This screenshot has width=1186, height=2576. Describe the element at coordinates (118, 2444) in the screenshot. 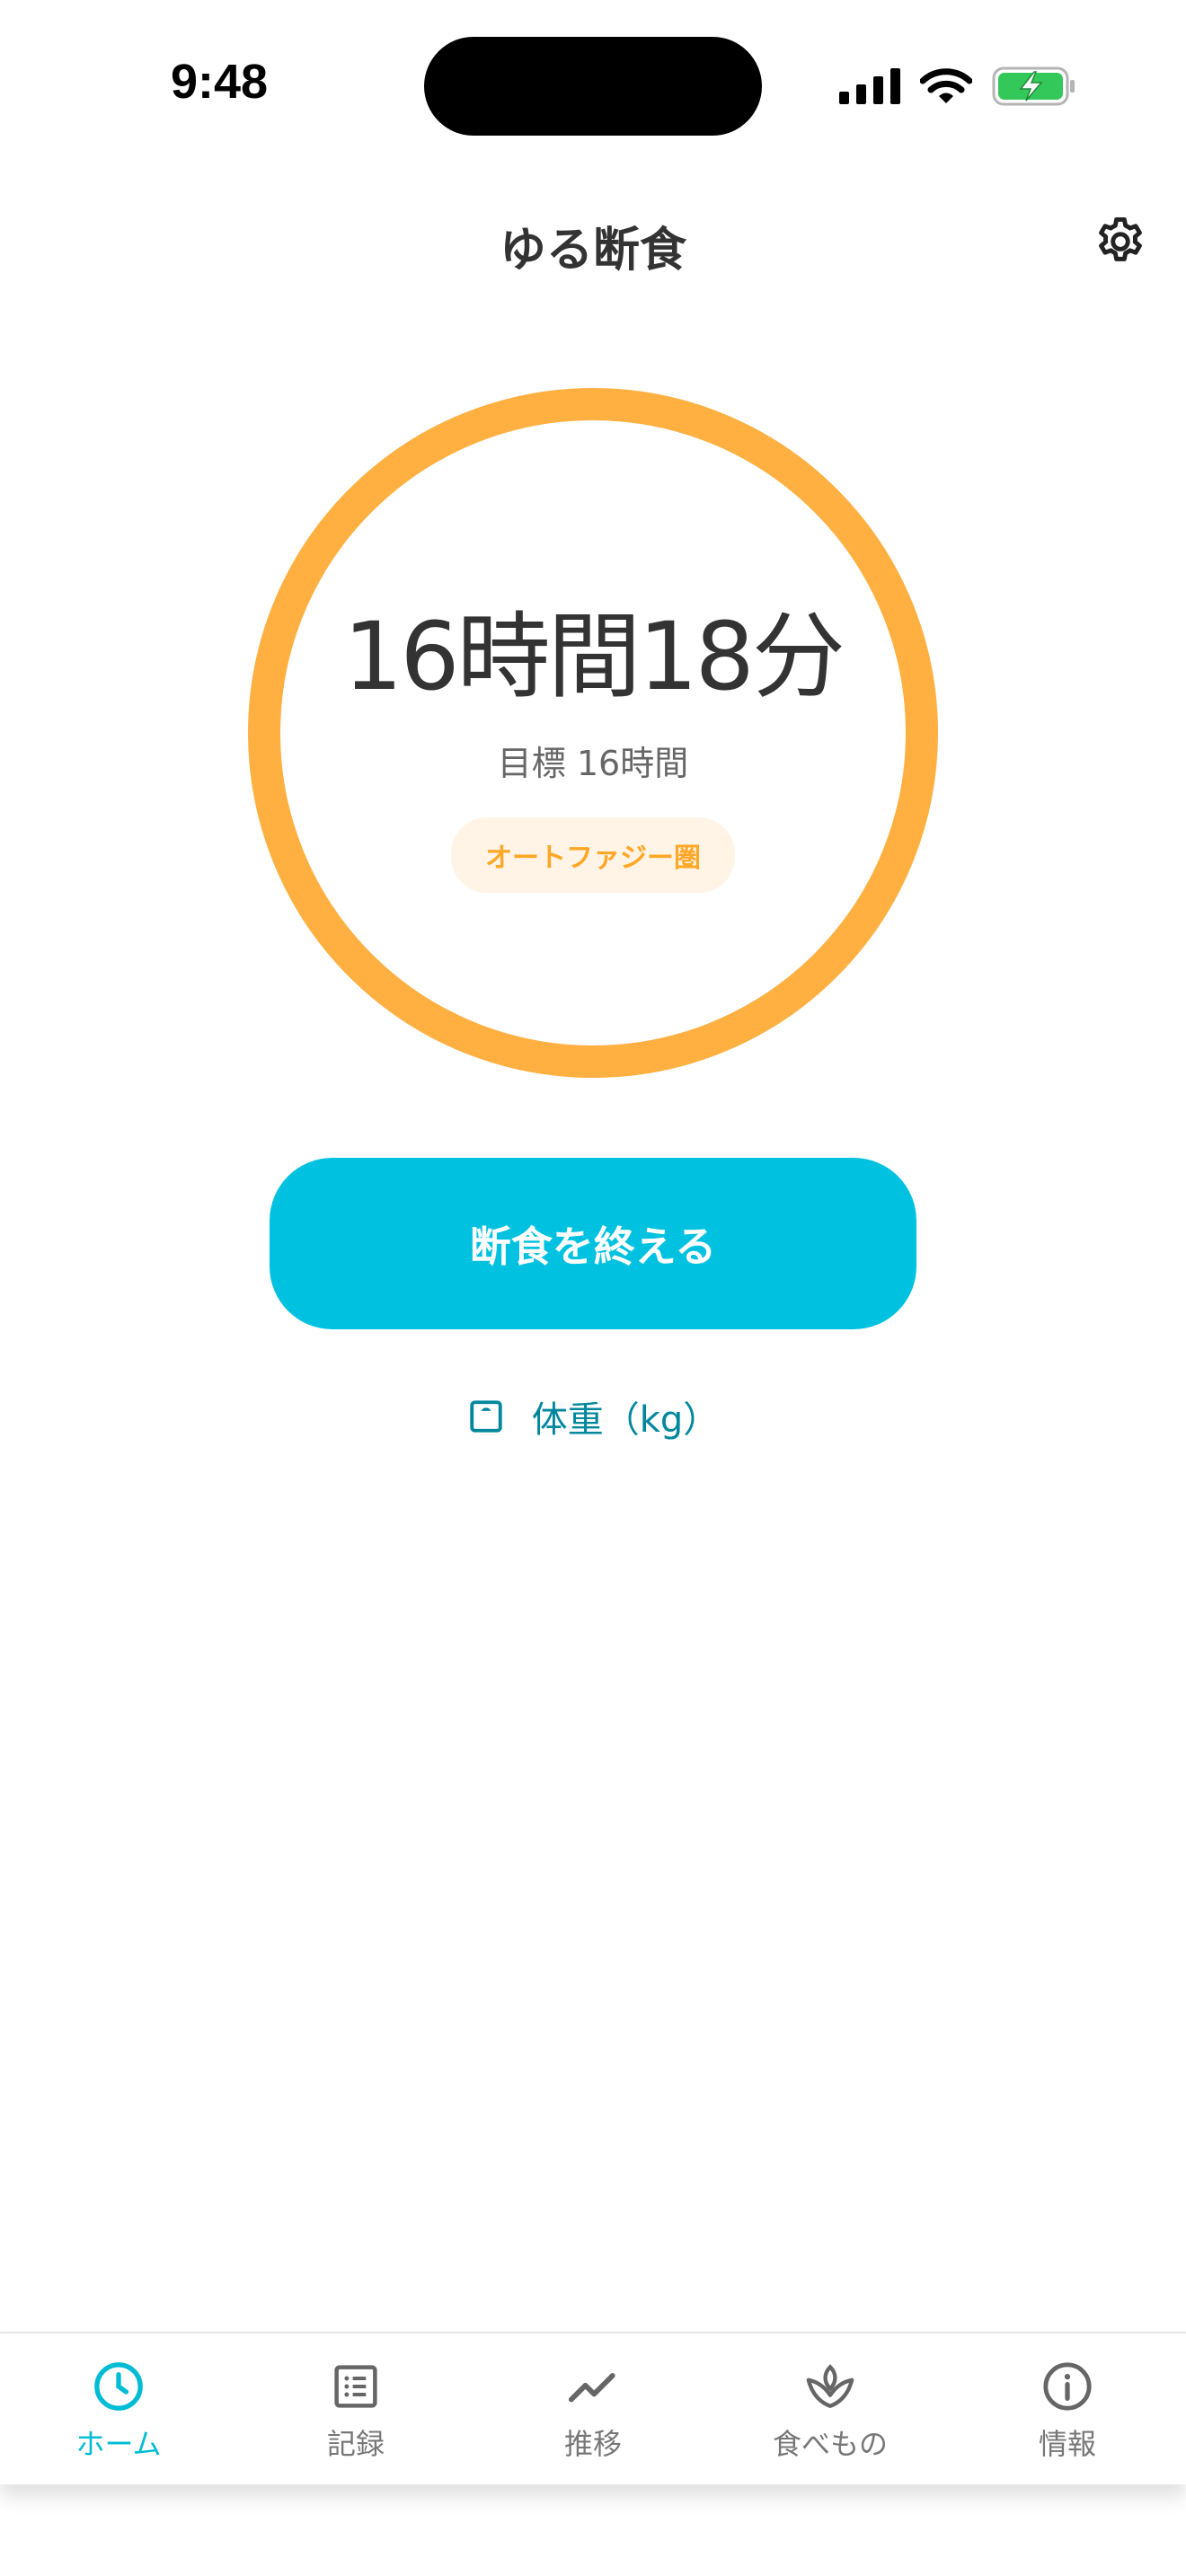

I see `tab-label: ホーム` at that location.